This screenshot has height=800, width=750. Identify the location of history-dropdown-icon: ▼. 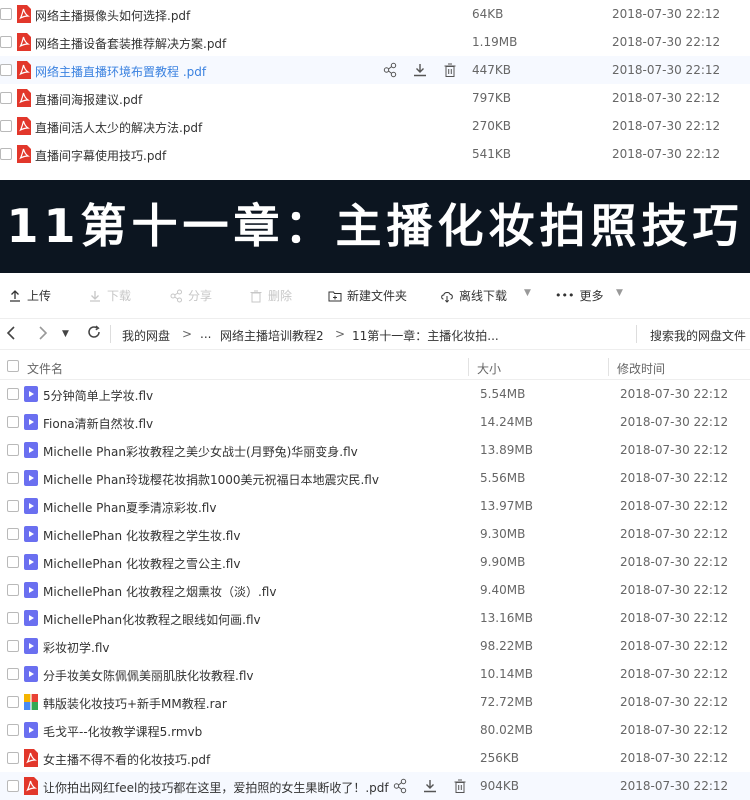
(65, 334).